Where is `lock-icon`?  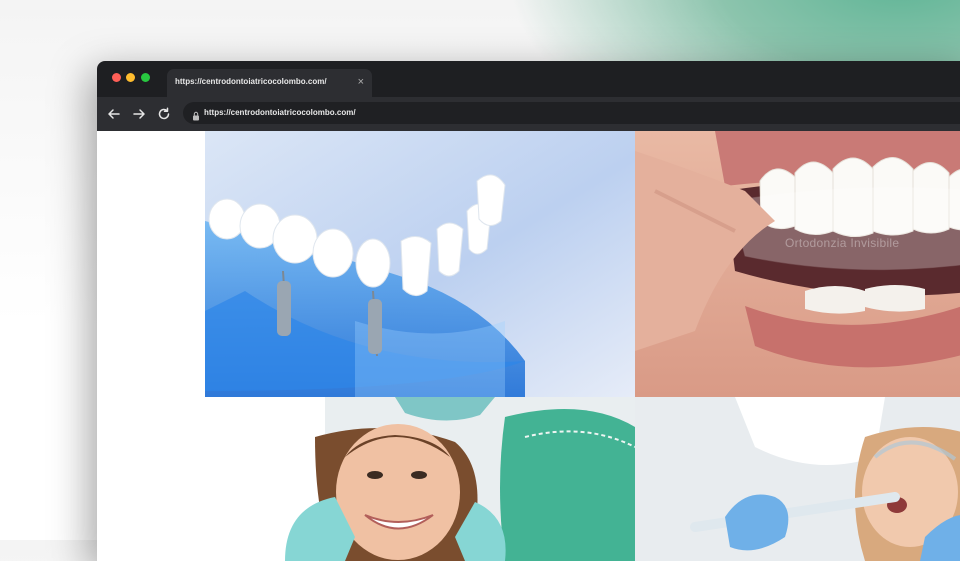 lock-icon is located at coordinates (196, 114).